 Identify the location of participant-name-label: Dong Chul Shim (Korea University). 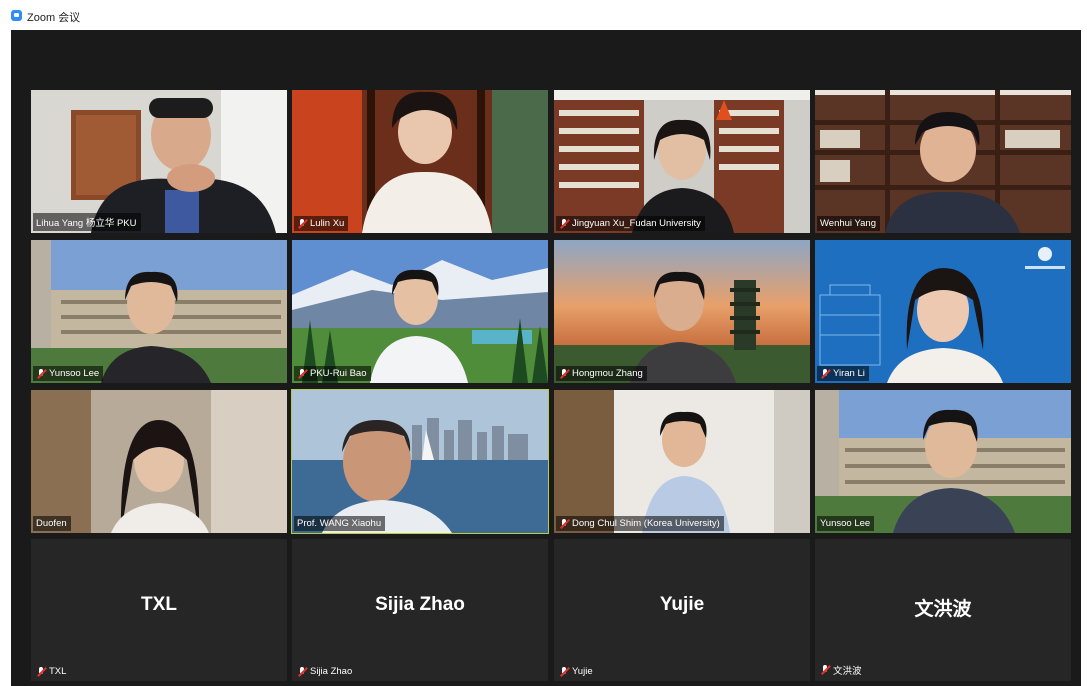
(640, 523).